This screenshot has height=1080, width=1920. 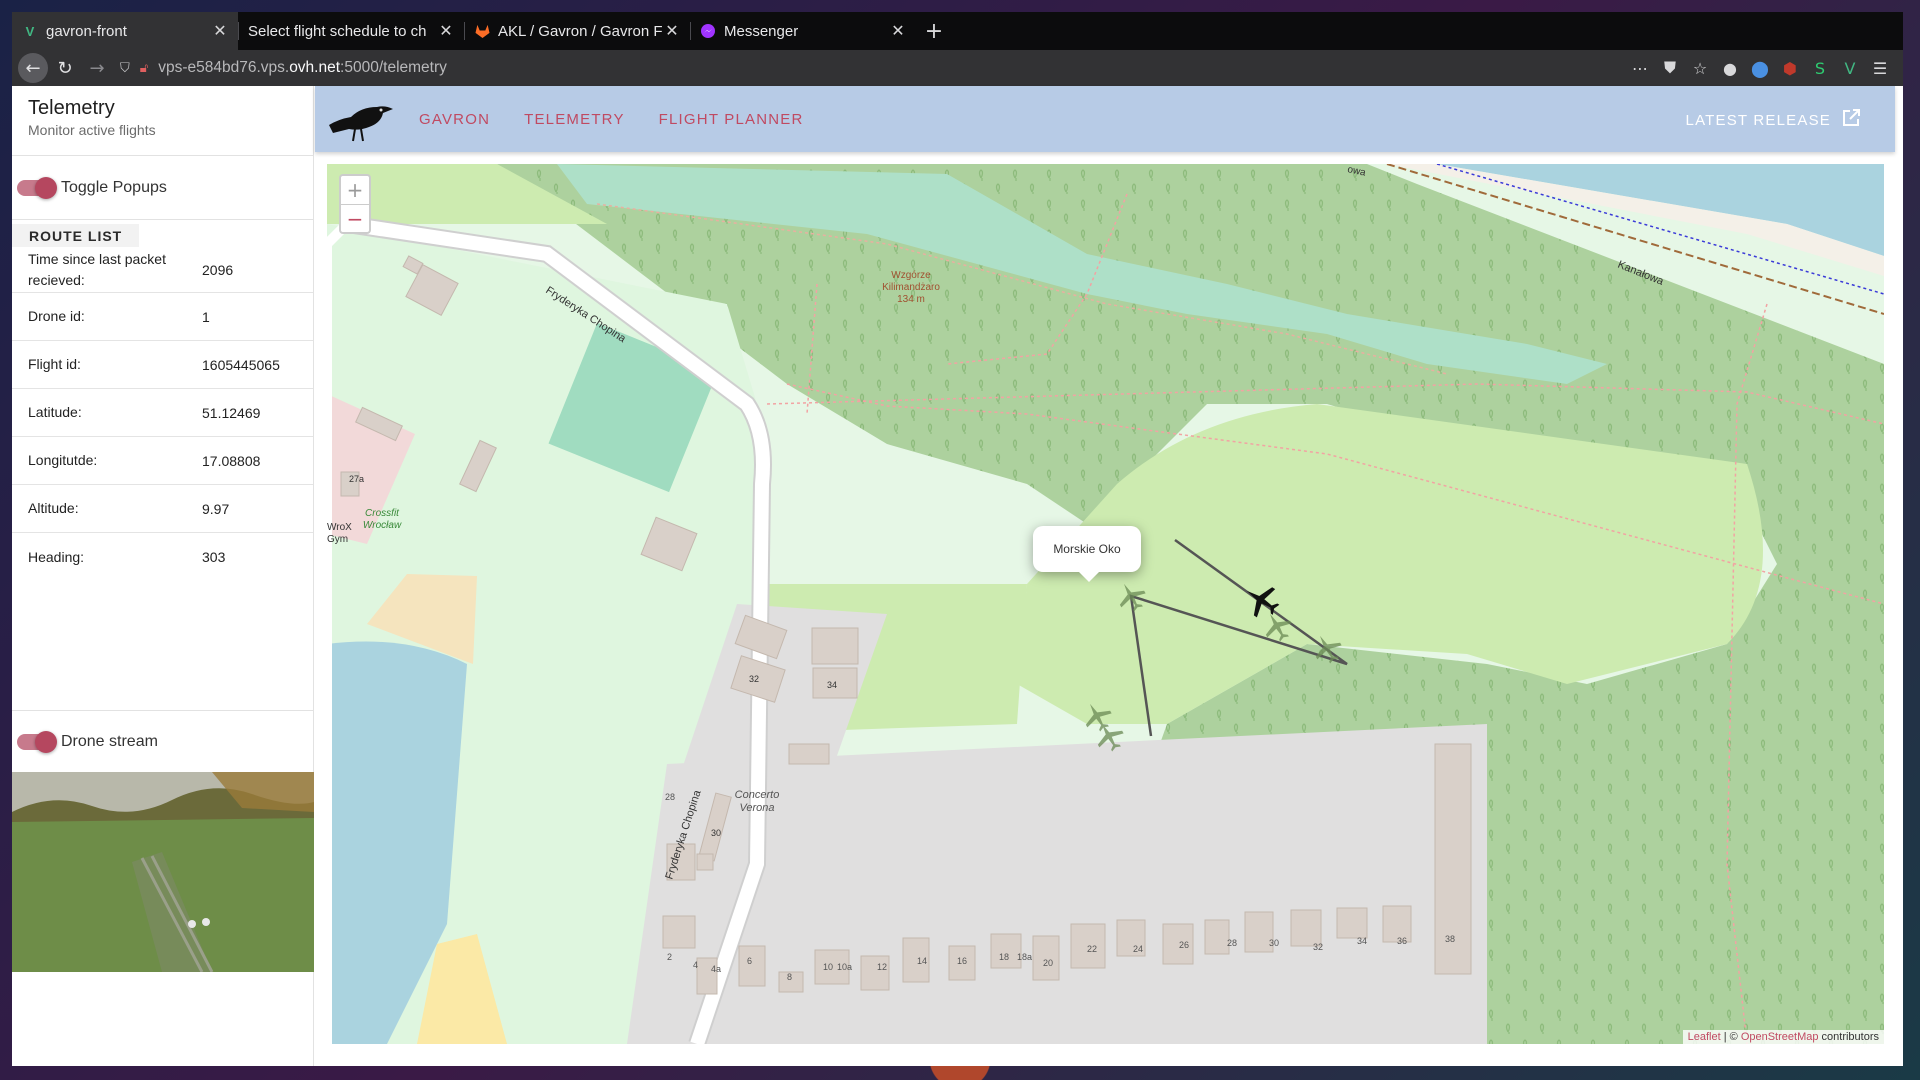 I want to click on house-number: 34, so click(x=1362, y=941).